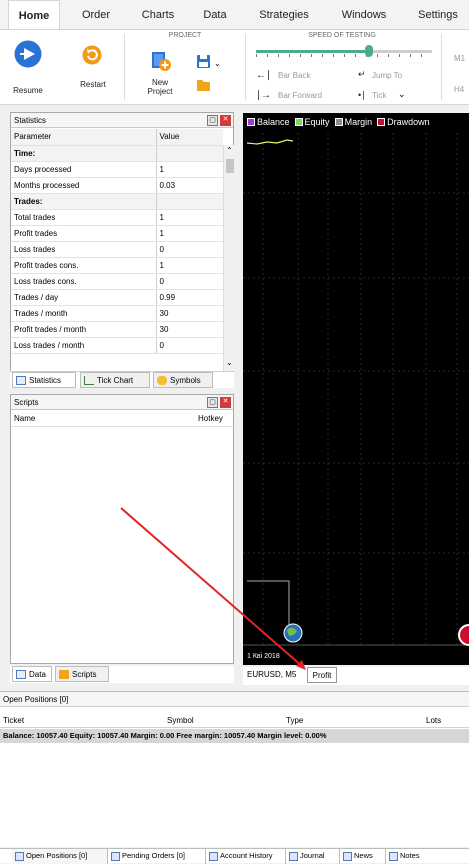 The width and height of the screenshot is (469, 864). What do you see at coordinates (115, 856) in the screenshot?
I see `pending-orders-icon` at bounding box center [115, 856].